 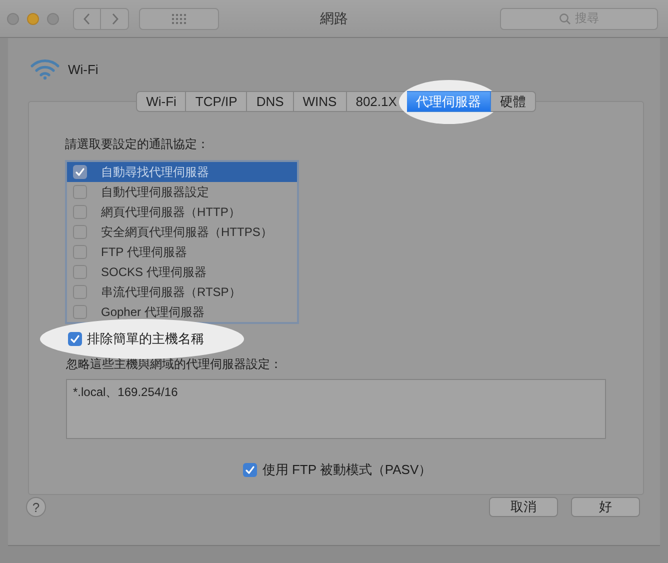 I want to click on tab: WINS, so click(x=320, y=101).